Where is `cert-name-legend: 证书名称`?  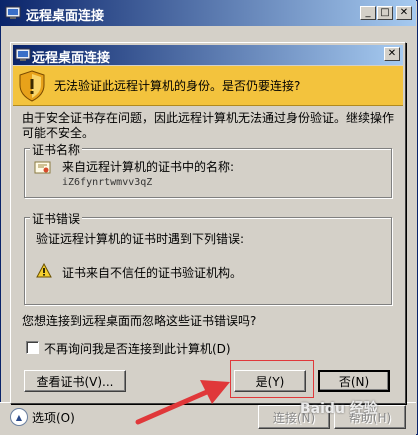 cert-name-legend: 证书名称 is located at coordinates (56, 149).